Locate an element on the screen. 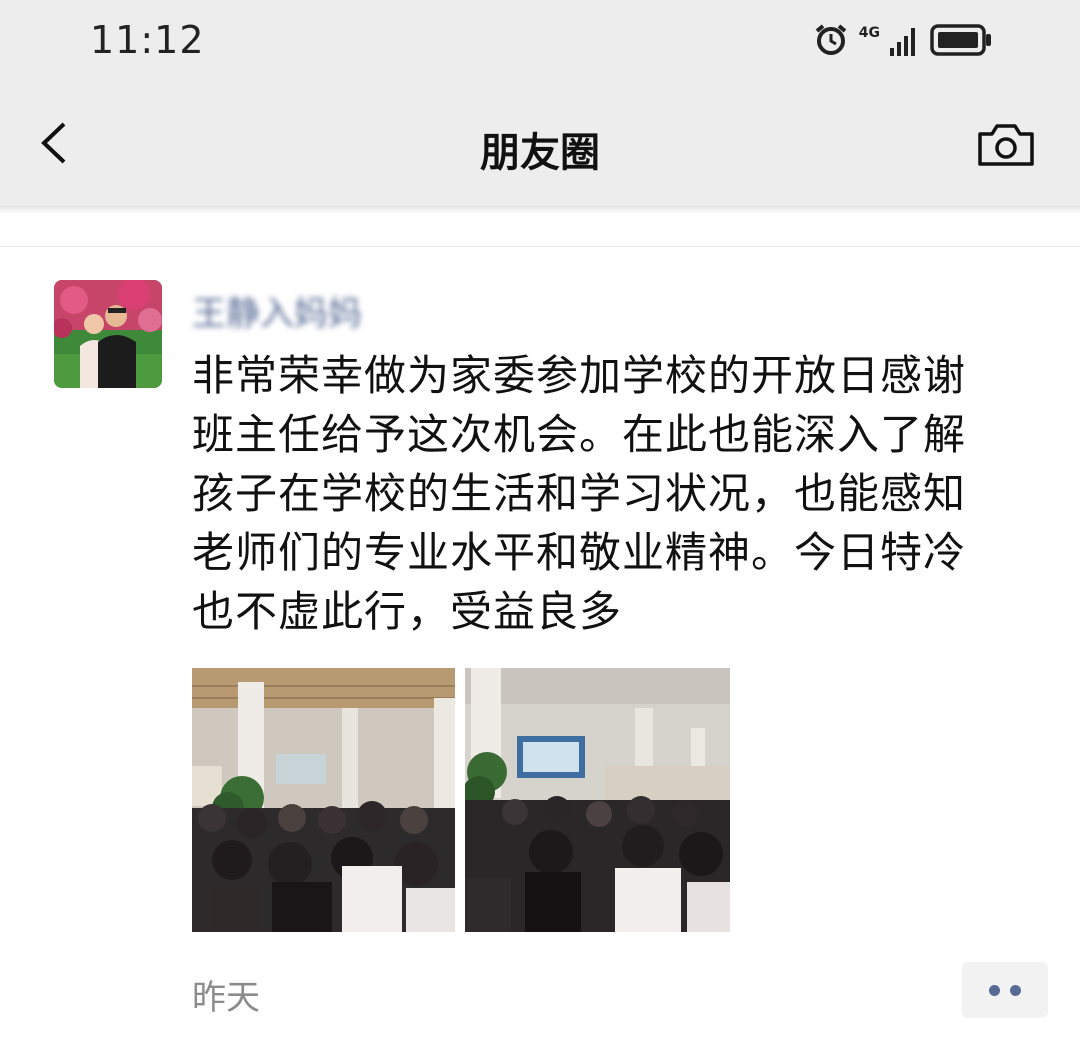  status-time: 11:12 is located at coordinates (147, 40).